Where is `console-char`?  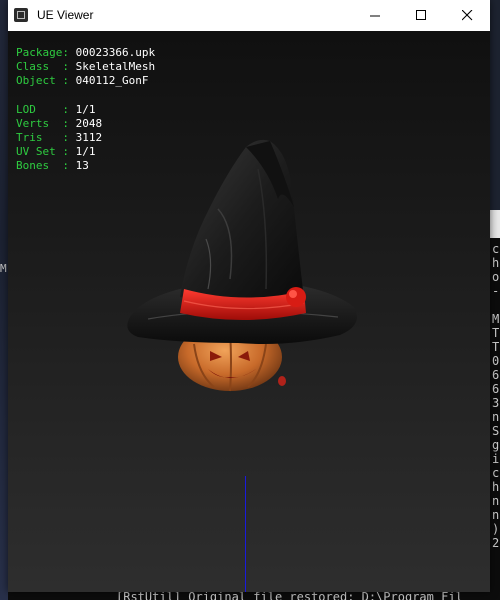
console-char is located at coordinates (496, 305).